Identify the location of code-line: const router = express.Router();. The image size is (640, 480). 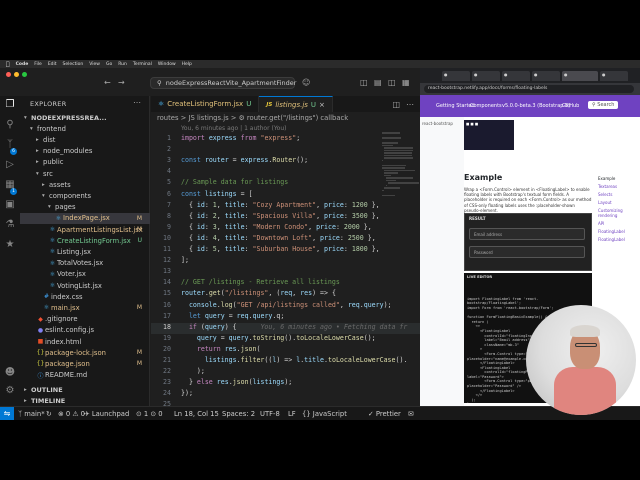
(244, 160).